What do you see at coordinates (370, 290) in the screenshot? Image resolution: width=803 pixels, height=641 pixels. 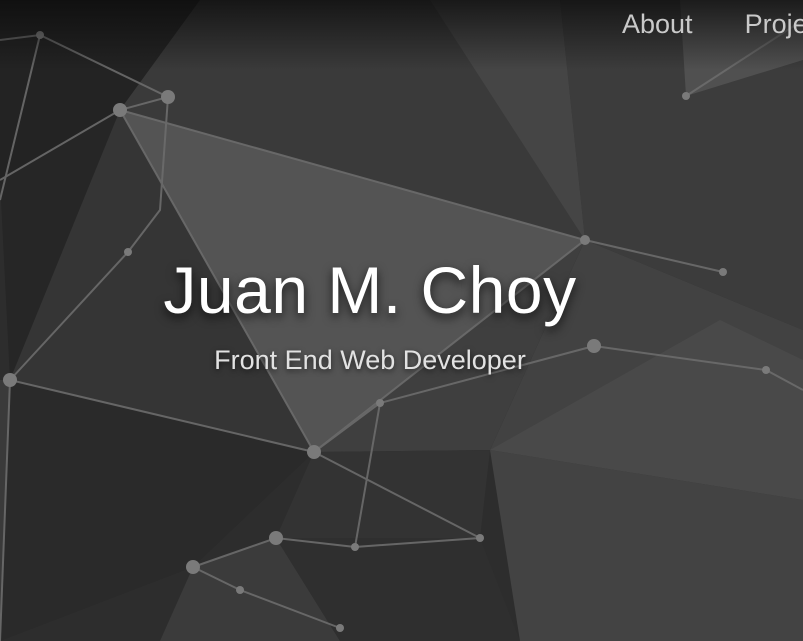 I see `hero-name: Juan M. Choy` at bounding box center [370, 290].